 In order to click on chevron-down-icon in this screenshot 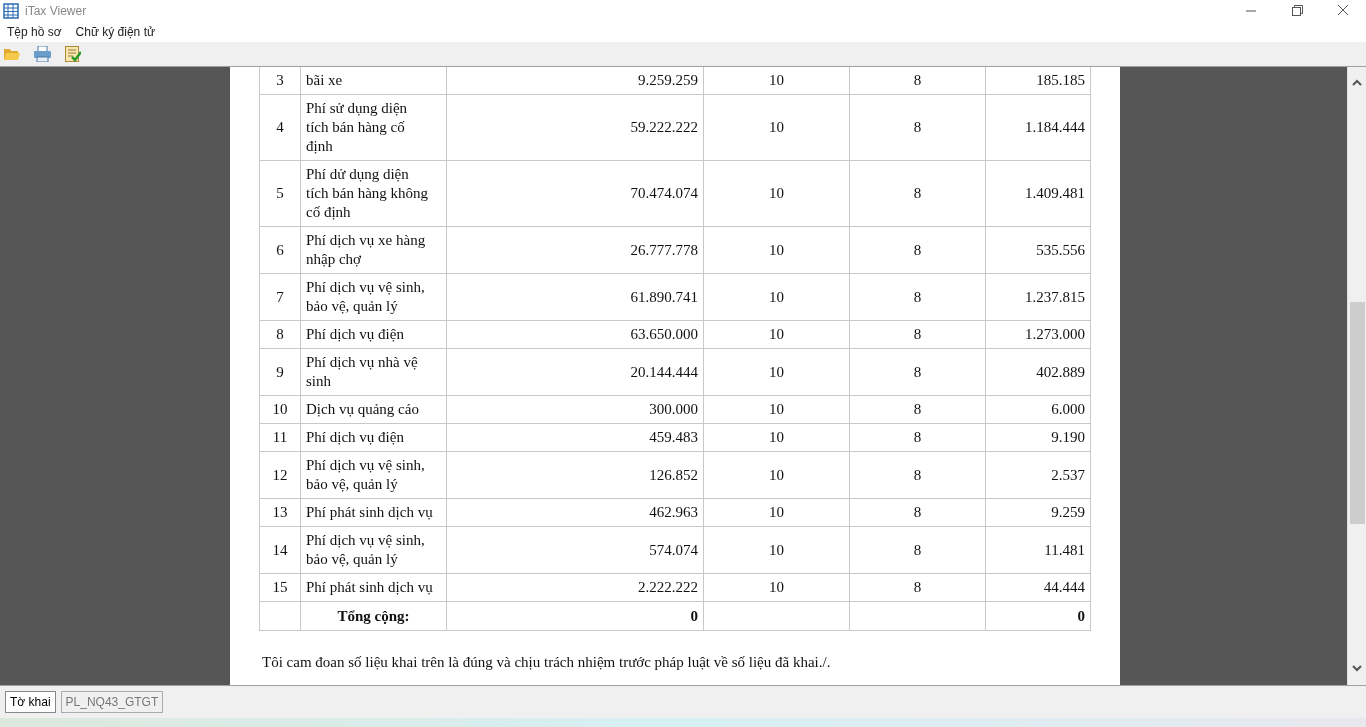, I will do `click(1357, 668)`.